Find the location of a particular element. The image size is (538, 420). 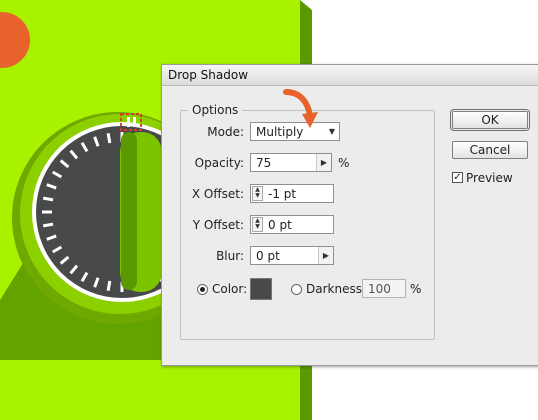

cancel-button: Cancel is located at coordinates (490, 150).